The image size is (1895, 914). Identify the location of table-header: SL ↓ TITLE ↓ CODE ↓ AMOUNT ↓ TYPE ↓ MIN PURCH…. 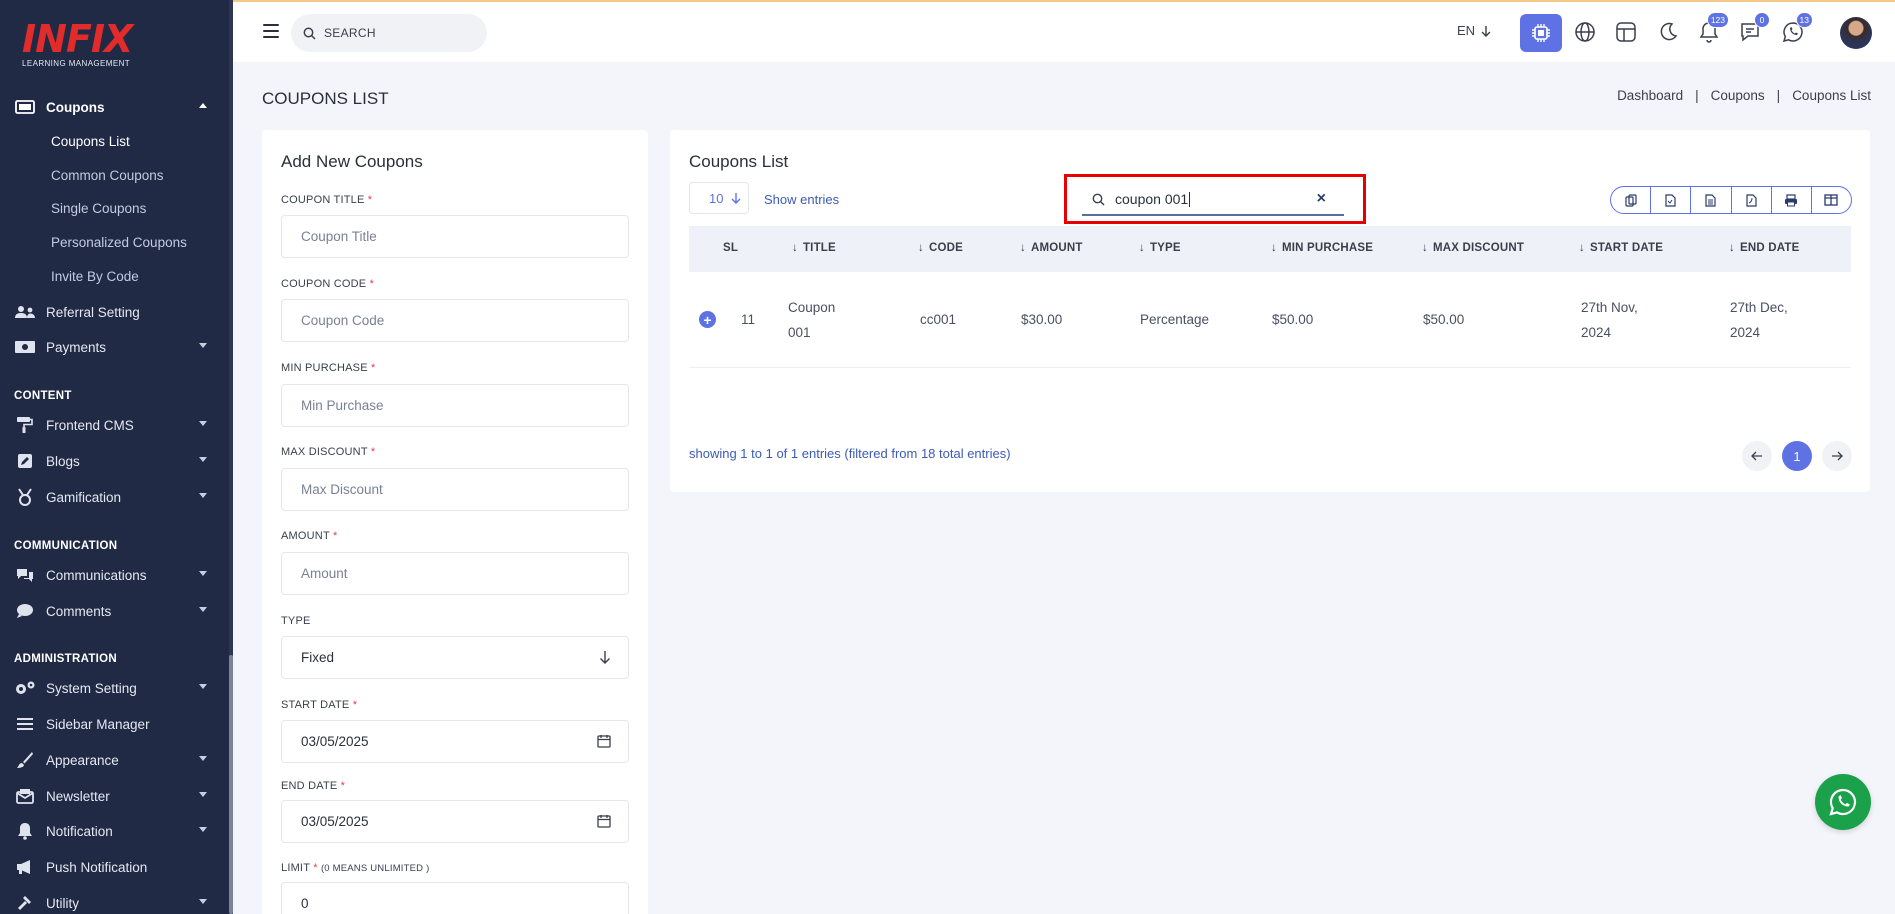
(1270, 249).